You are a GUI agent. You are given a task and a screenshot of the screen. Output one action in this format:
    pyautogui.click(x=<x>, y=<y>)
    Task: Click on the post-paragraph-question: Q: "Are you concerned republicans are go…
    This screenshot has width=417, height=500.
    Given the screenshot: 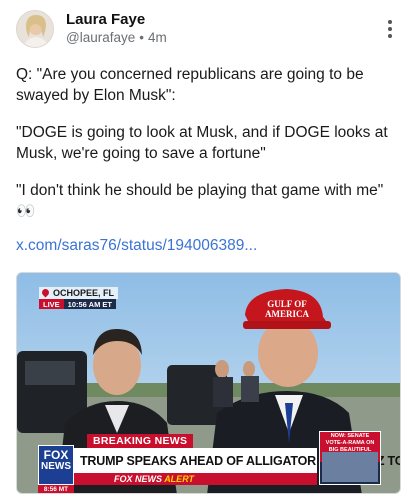 What is the action you would take?
    pyautogui.click(x=190, y=85)
    